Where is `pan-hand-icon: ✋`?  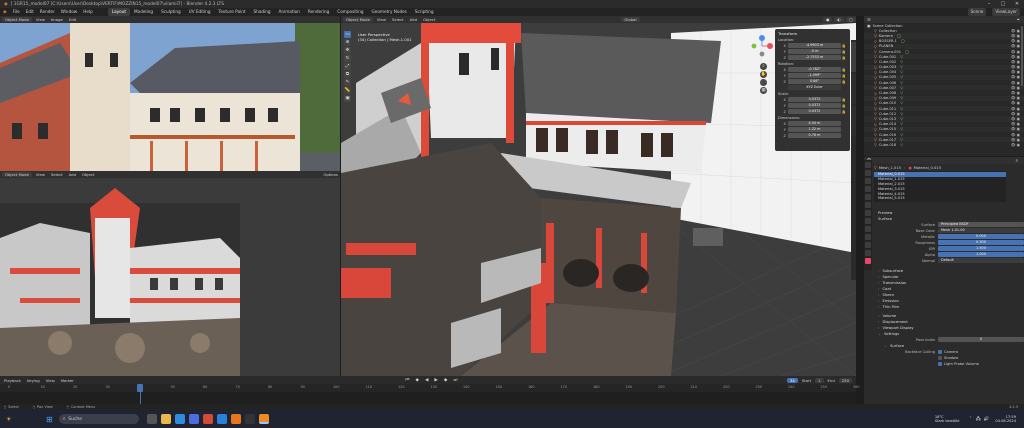 pan-hand-icon: ✋ is located at coordinates (763, 74).